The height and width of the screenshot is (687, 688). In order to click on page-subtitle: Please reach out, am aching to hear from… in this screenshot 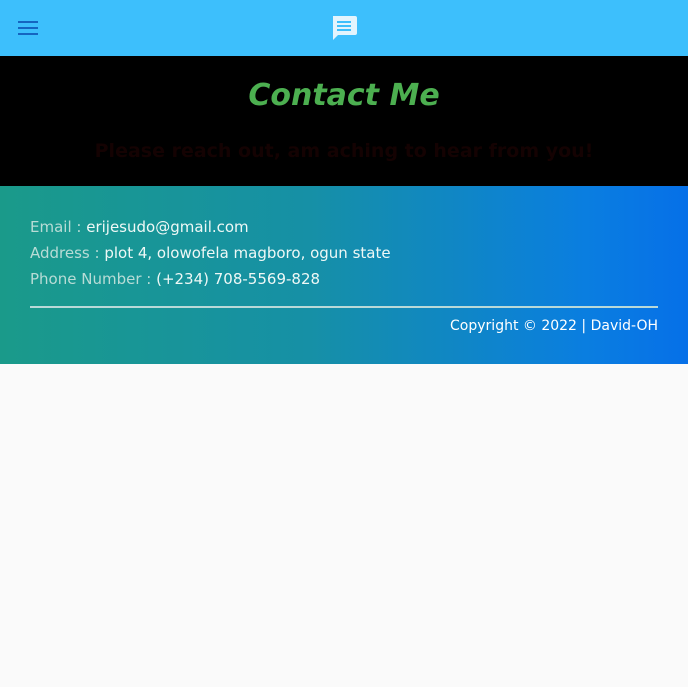, I will do `click(344, 151)`.